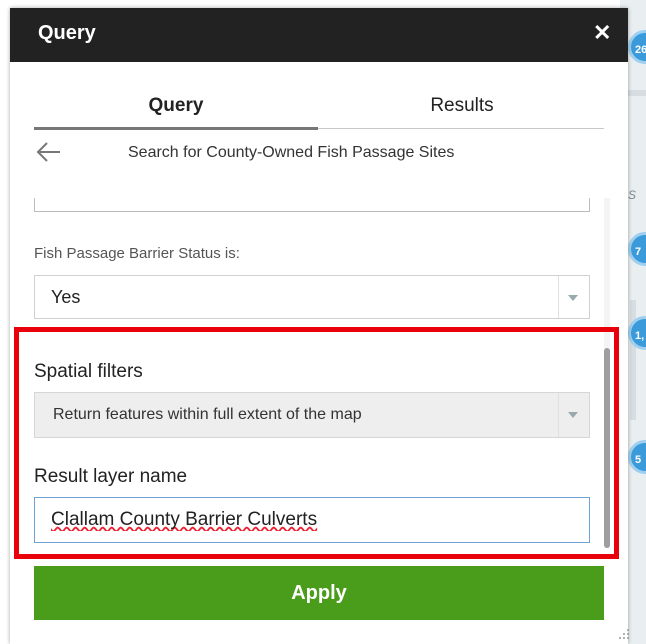  Describe the element at coordinates (48, 152) in the screenshot. I see `back-arrow-icon` at that location.